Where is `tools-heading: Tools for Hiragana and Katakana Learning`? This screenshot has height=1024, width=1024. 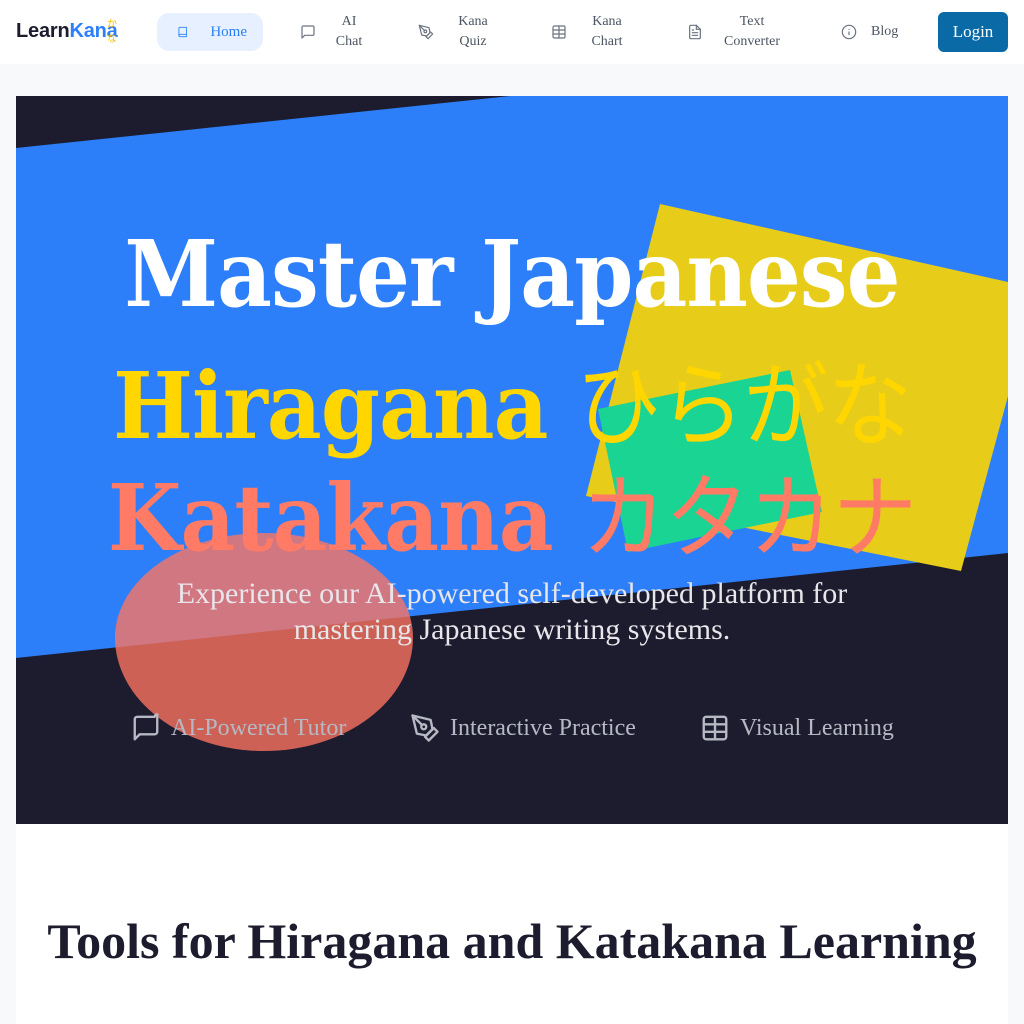 tools-heading: Tools for Hiragana and Katakana Learning is located at coordinates (512, 941).